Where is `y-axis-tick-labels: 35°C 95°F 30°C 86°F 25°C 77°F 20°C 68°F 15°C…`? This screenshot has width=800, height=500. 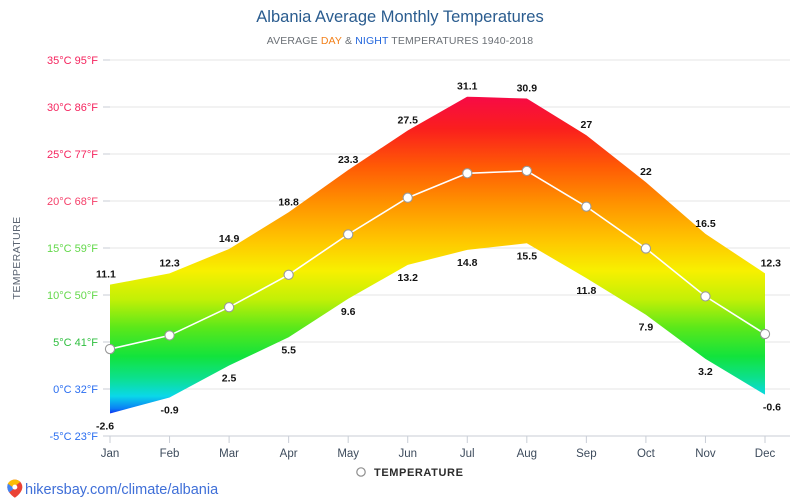
y-axis-tick-labels: 35°C 95°F 30°C 86°F 25°C 77°F 20°C 68°F 15°C… is located at coordinates (72, 249).